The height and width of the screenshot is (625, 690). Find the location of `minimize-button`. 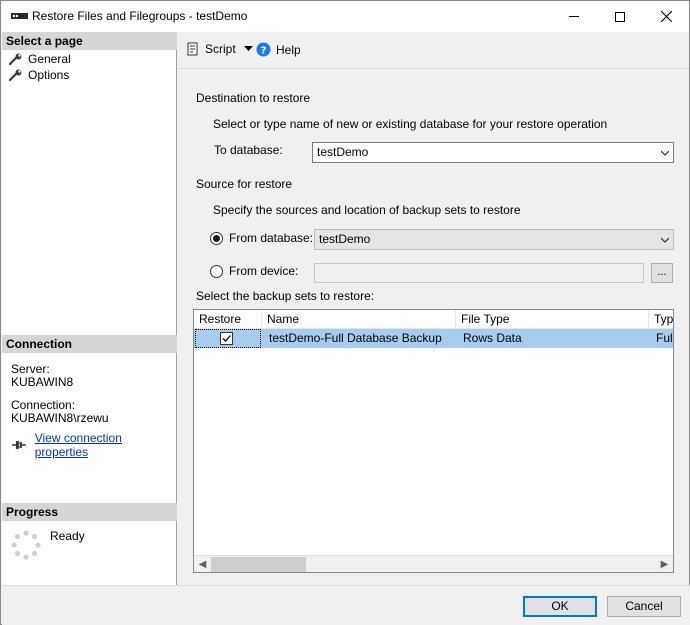

minimize-button is located at coordinates (574, 16).